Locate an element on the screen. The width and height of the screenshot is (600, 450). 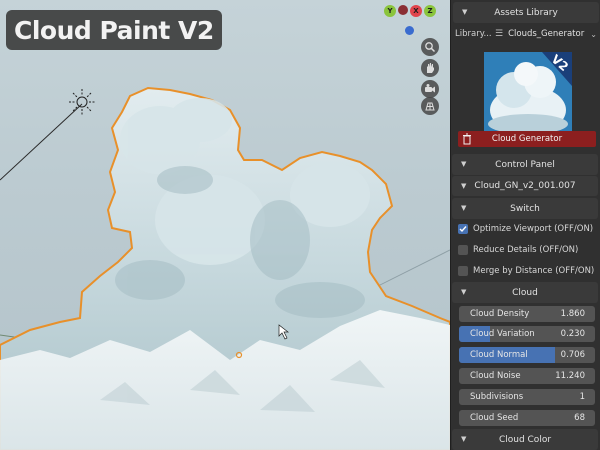
checkbox-checked is located at coordinates (463, 229).